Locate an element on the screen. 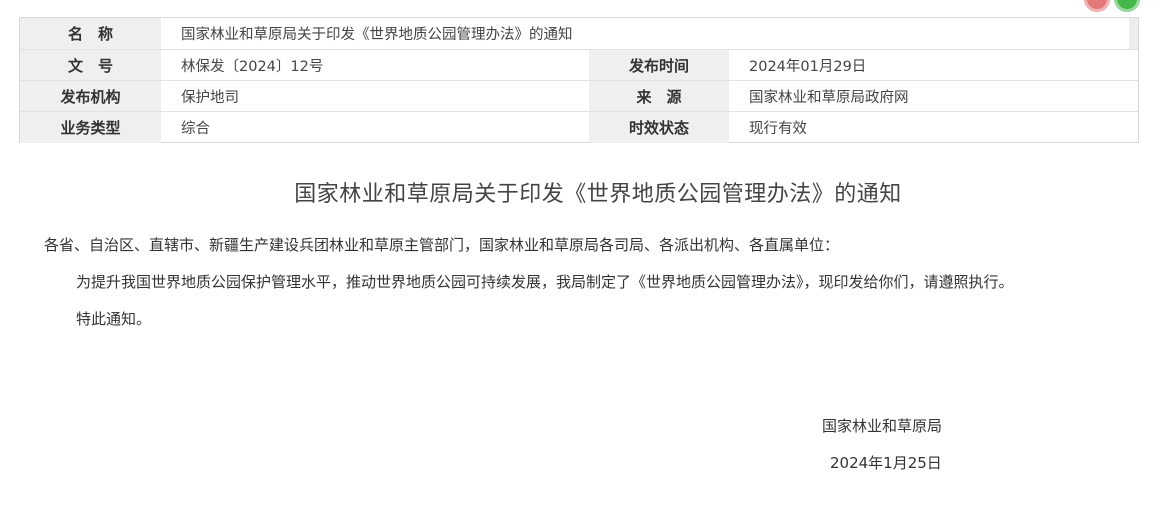  pubtime-label: 发布时间 is located at coordinates (659, 65).